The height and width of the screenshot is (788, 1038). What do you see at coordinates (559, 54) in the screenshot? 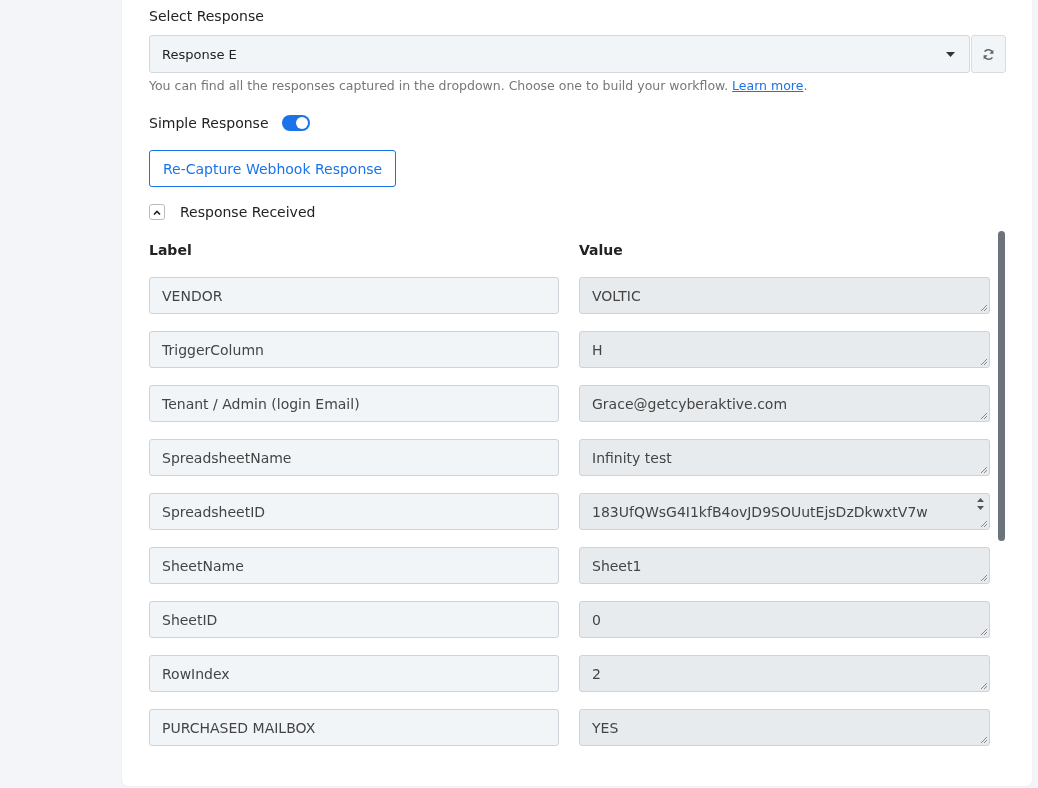
I see `response-dropdown: Response E` at bounding box center [559, 54].